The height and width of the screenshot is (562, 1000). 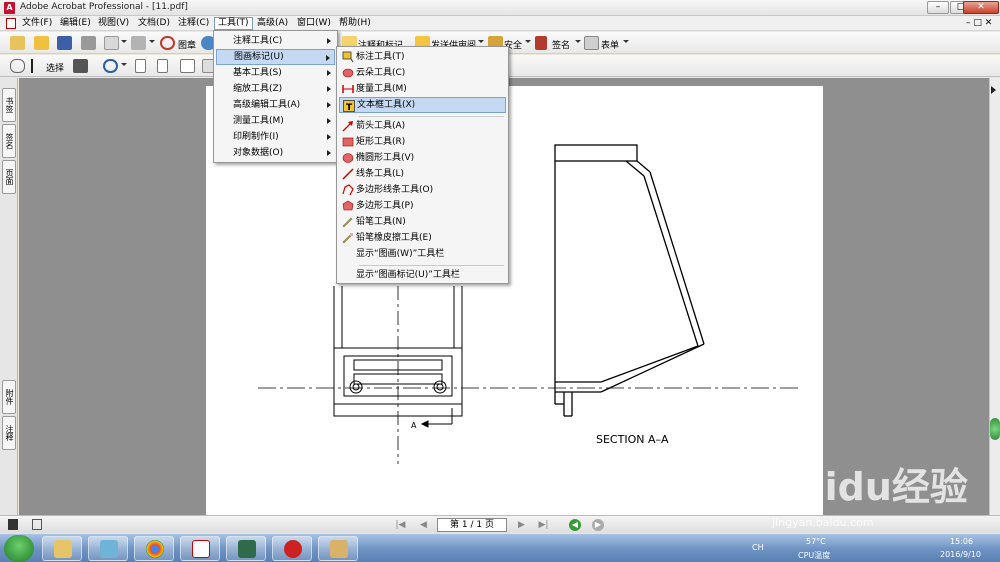 What do you see at coordinates (233, 23) in the screenshot?
I see `menu-tools: 工具(T)` at bounding box center [233, 23].